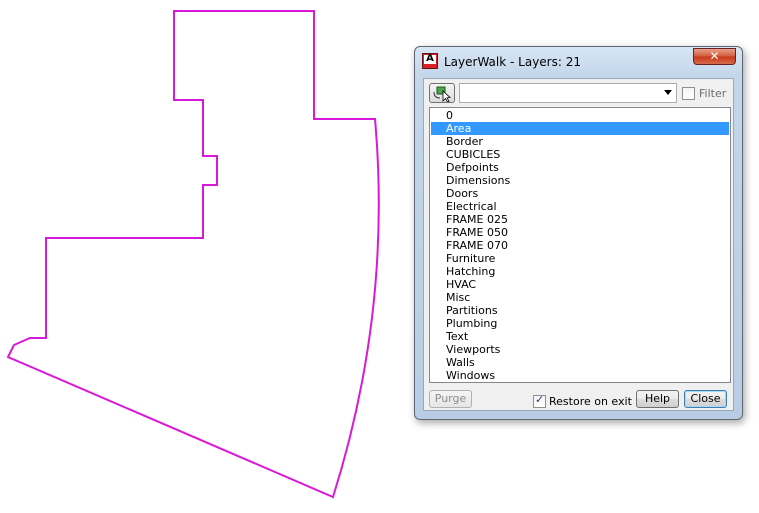  I want to click on select-objects-button, so click(442, 93).